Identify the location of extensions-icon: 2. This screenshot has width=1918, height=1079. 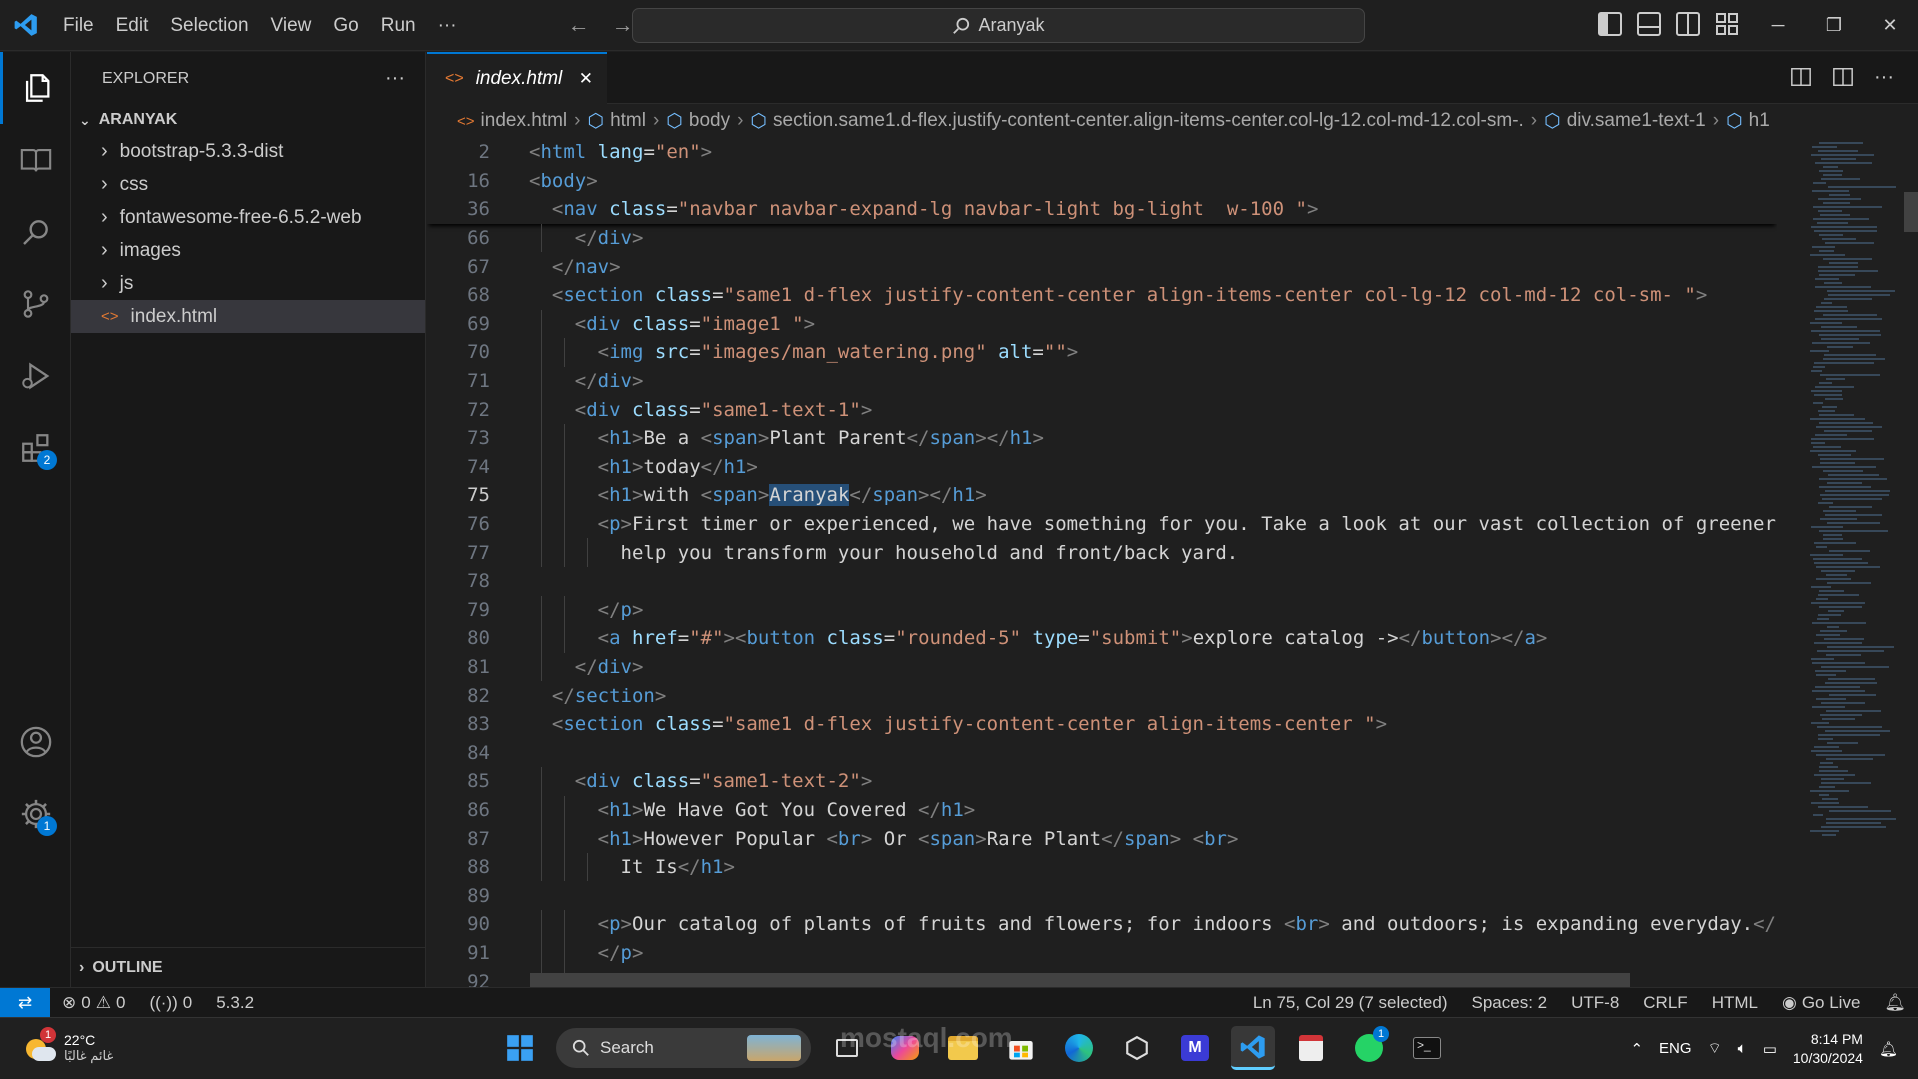
(35, 448).